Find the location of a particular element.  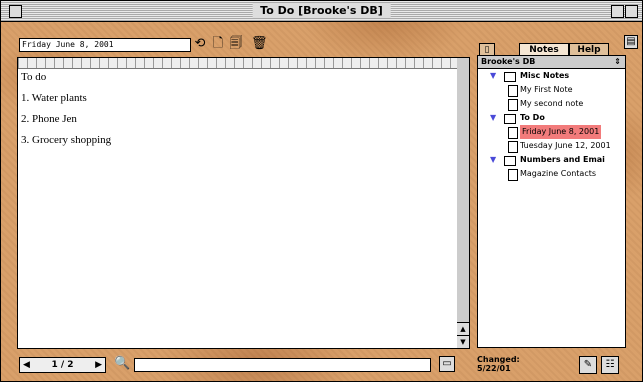

next-page-icon: ▶ is located at coordinates (98, 365).